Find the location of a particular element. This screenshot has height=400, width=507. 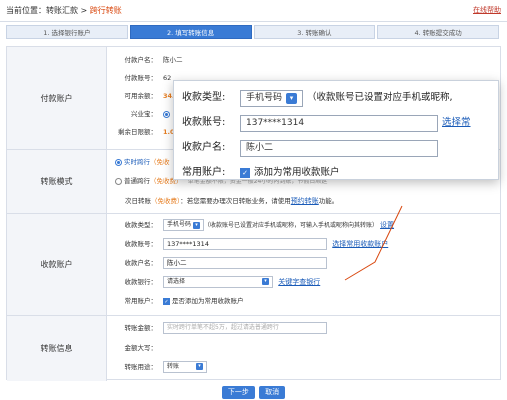

form-actions: 下一步 取消 is located at coordinates (253, 392).